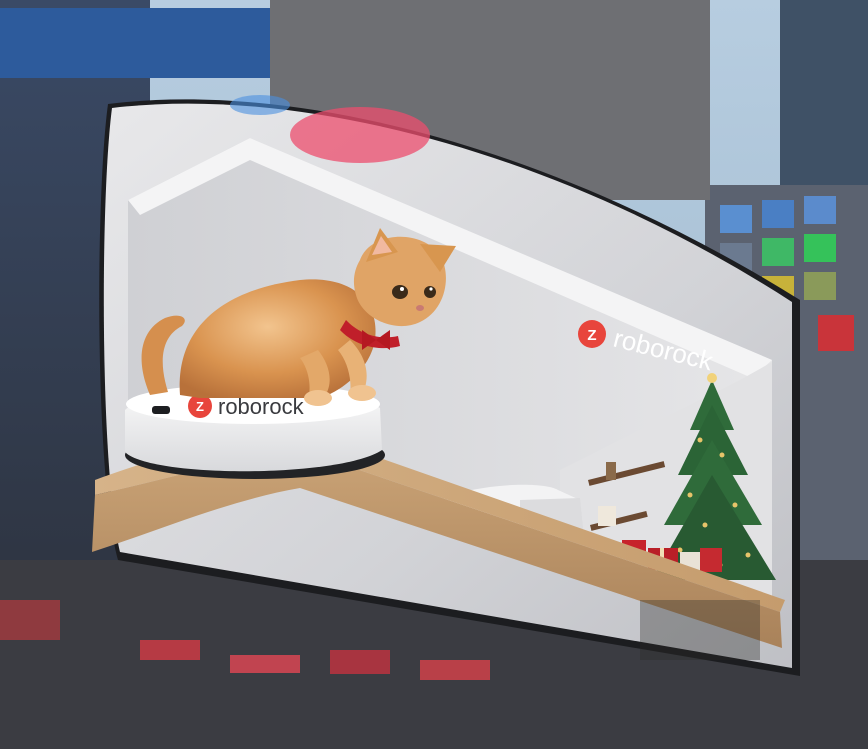  What do you see at coordinates (200, 406) in the screenshot?
I see `robot-brand-logo-letter: Z` at bounding box center [200, 406].